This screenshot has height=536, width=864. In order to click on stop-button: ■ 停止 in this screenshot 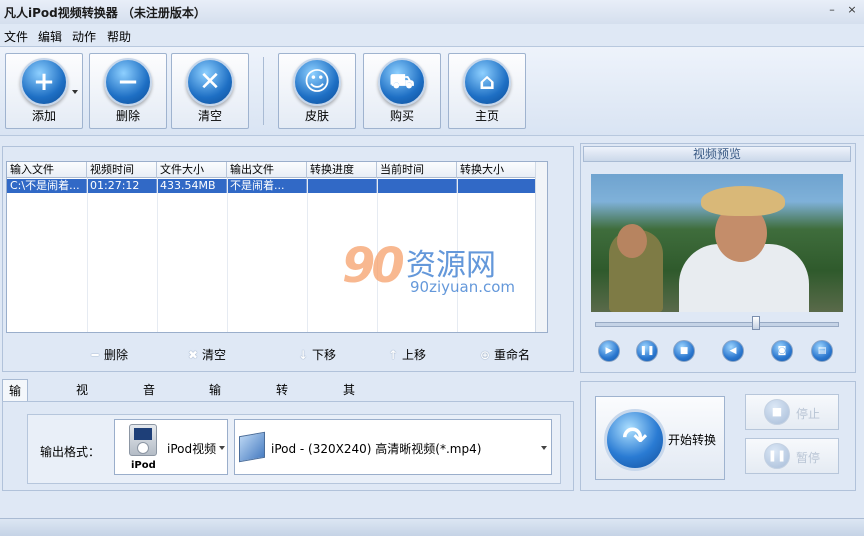, I will do `click(792, 412)`.